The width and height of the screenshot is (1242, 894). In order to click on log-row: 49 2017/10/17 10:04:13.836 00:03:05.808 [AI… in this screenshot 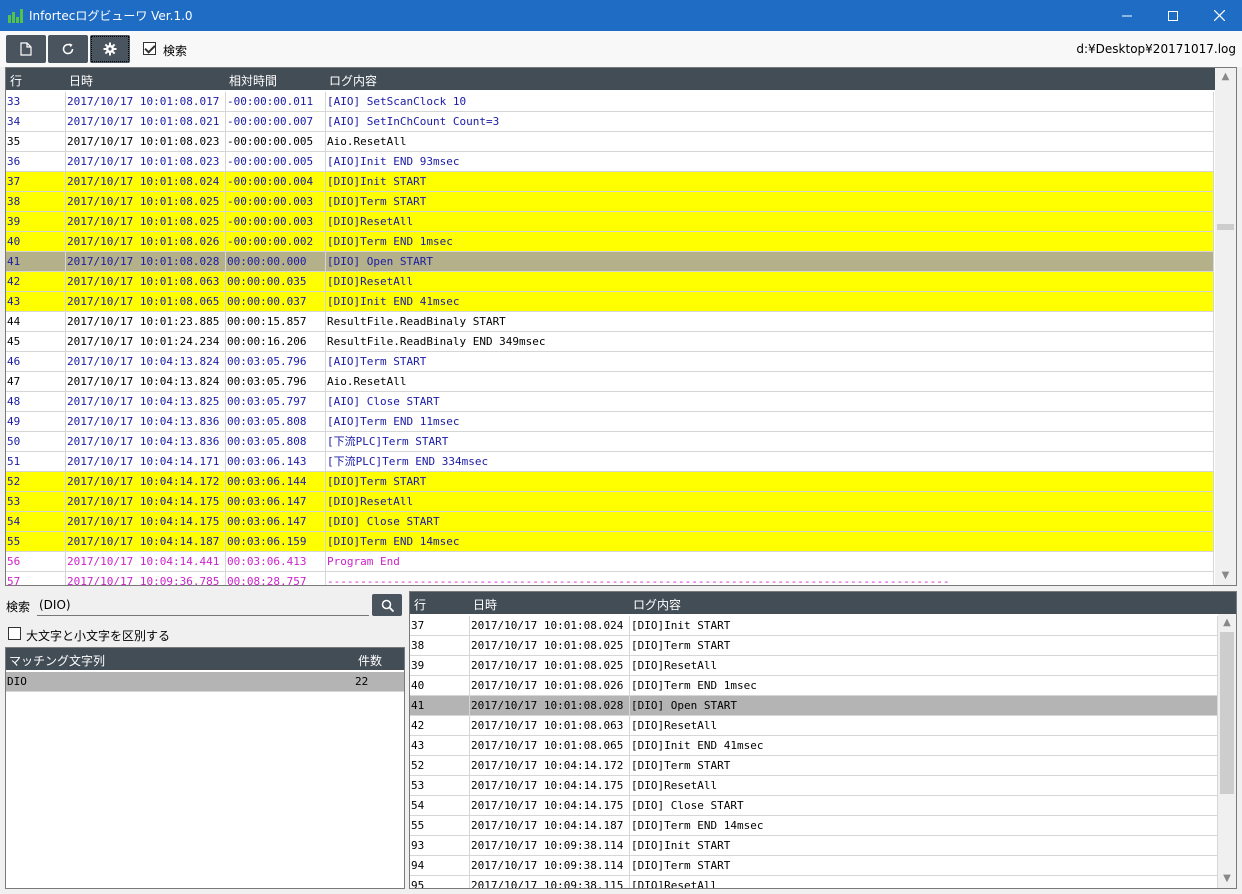, I will do `click(610, 422)`.